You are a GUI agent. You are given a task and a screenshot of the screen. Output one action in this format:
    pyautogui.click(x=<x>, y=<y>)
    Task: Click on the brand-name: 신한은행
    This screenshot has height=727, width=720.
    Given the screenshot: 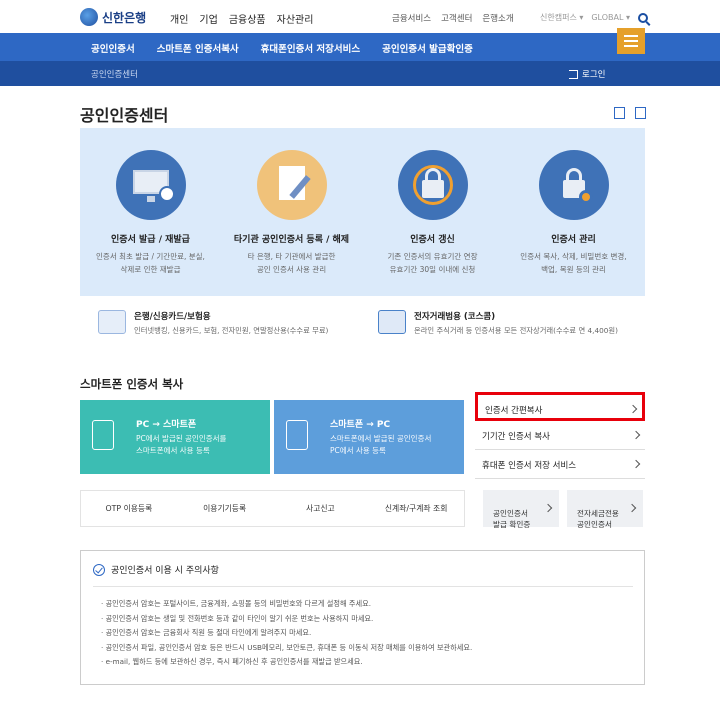 What is the action you would take?
    pyautogui.click(x=124, y=17)
    